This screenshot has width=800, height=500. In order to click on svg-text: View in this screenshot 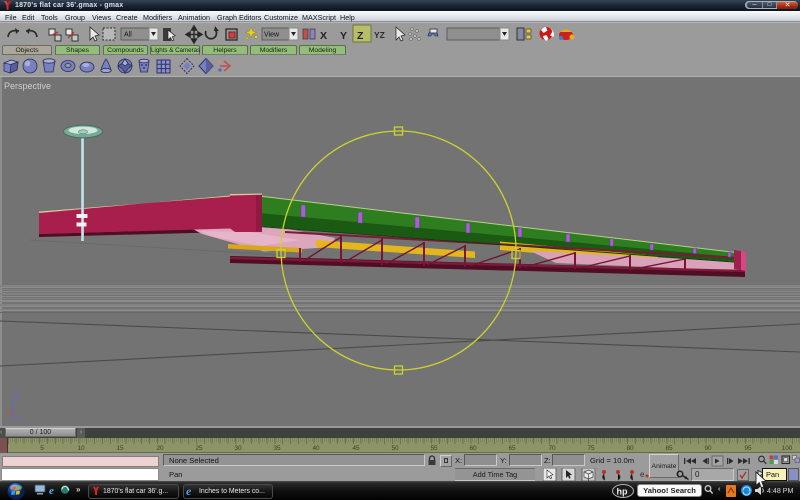, I will do `click(272, 35)`.